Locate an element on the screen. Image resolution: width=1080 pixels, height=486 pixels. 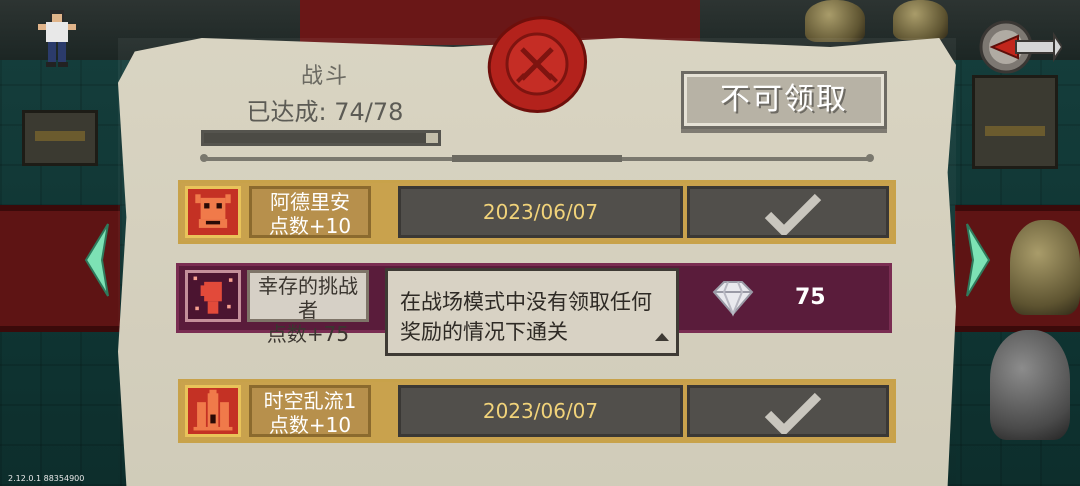
claim-button: 不可领取 is located at coordinates (784, 100).